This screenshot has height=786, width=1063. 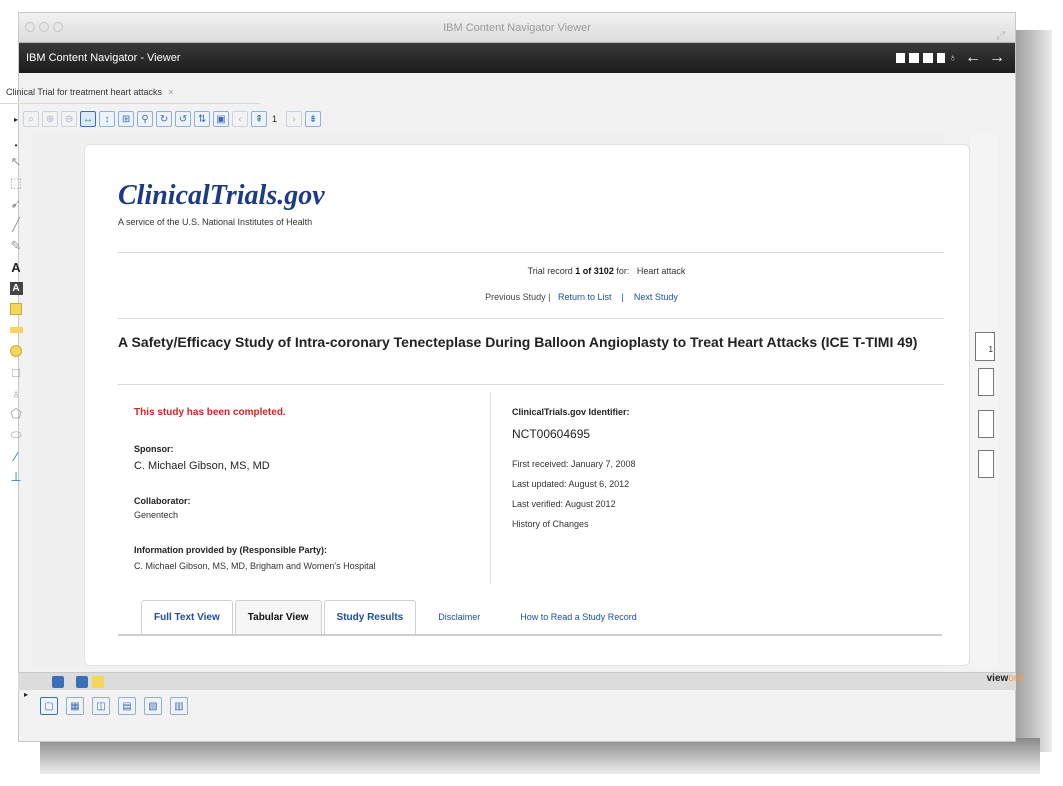 I want to click on thumbnail-panel, so click(x=984, y=401).